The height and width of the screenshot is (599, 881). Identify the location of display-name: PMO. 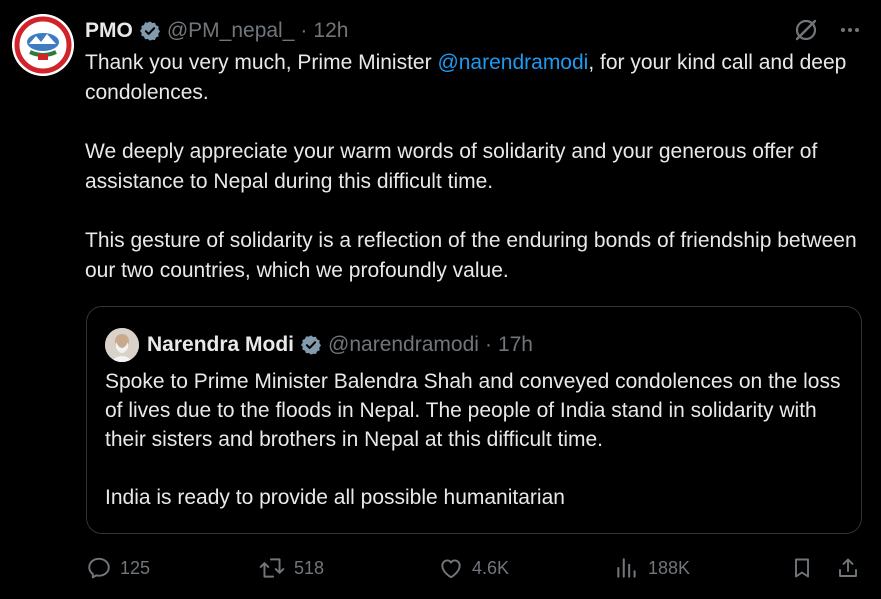
(109, 31).